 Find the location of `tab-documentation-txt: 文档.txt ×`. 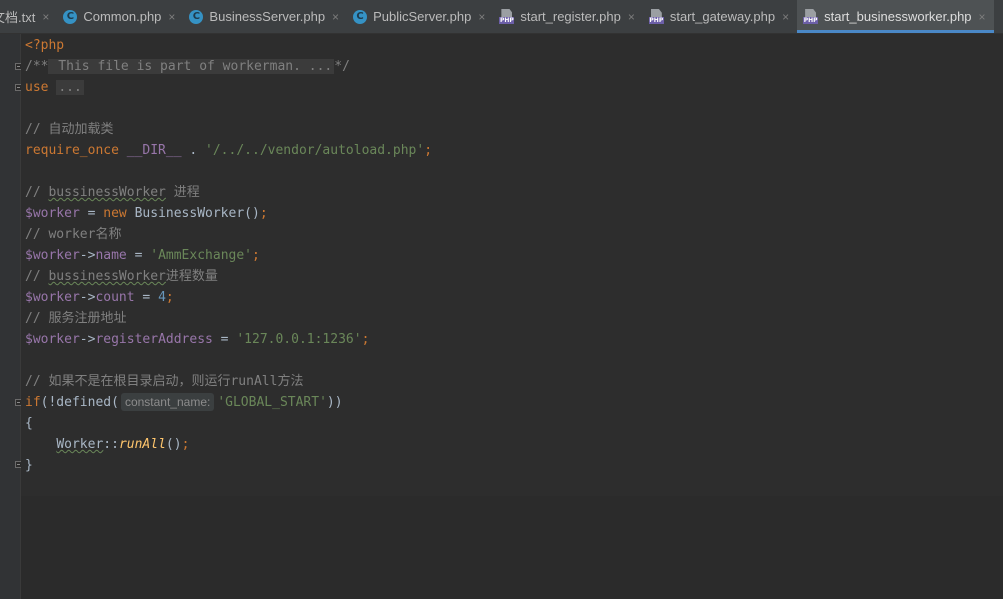

tab-documentation-txt: 文档.txt × is located at coordinates (28, 16).